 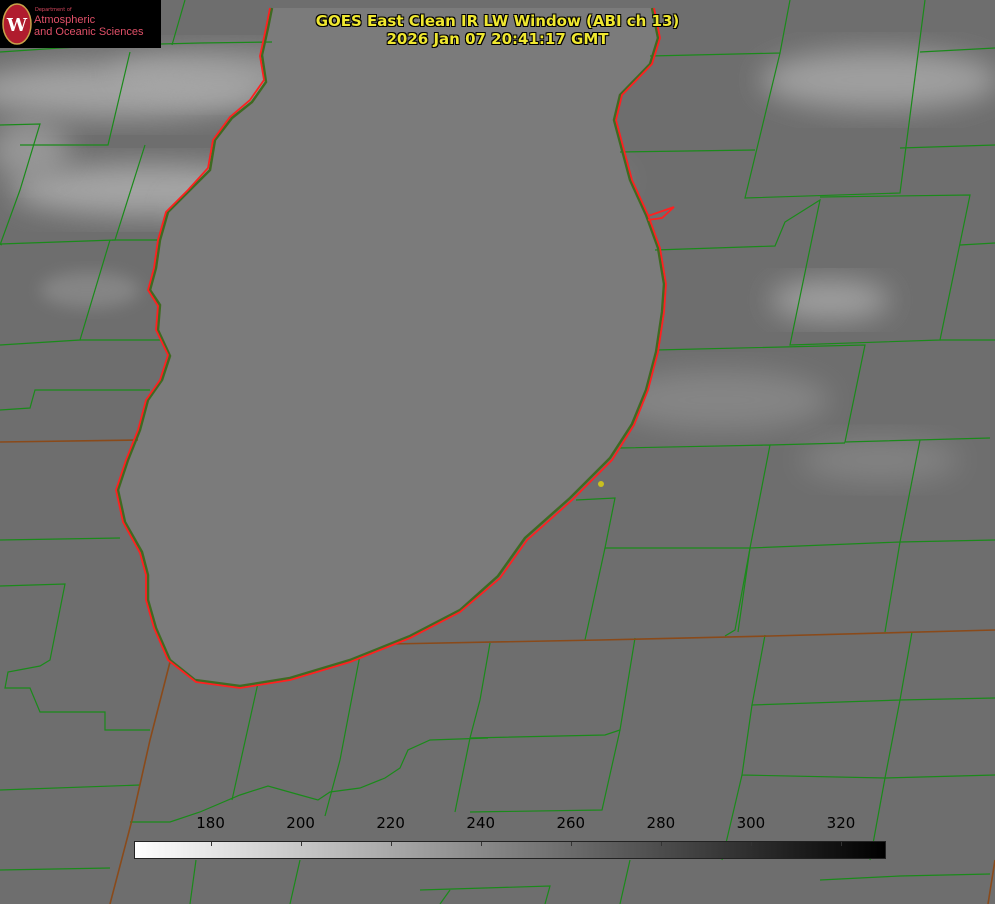 What do you see at coordinates (571, 823) in the screenshot?
I see `colorbar-tick-label: 260` at bounding box center [571, 823].